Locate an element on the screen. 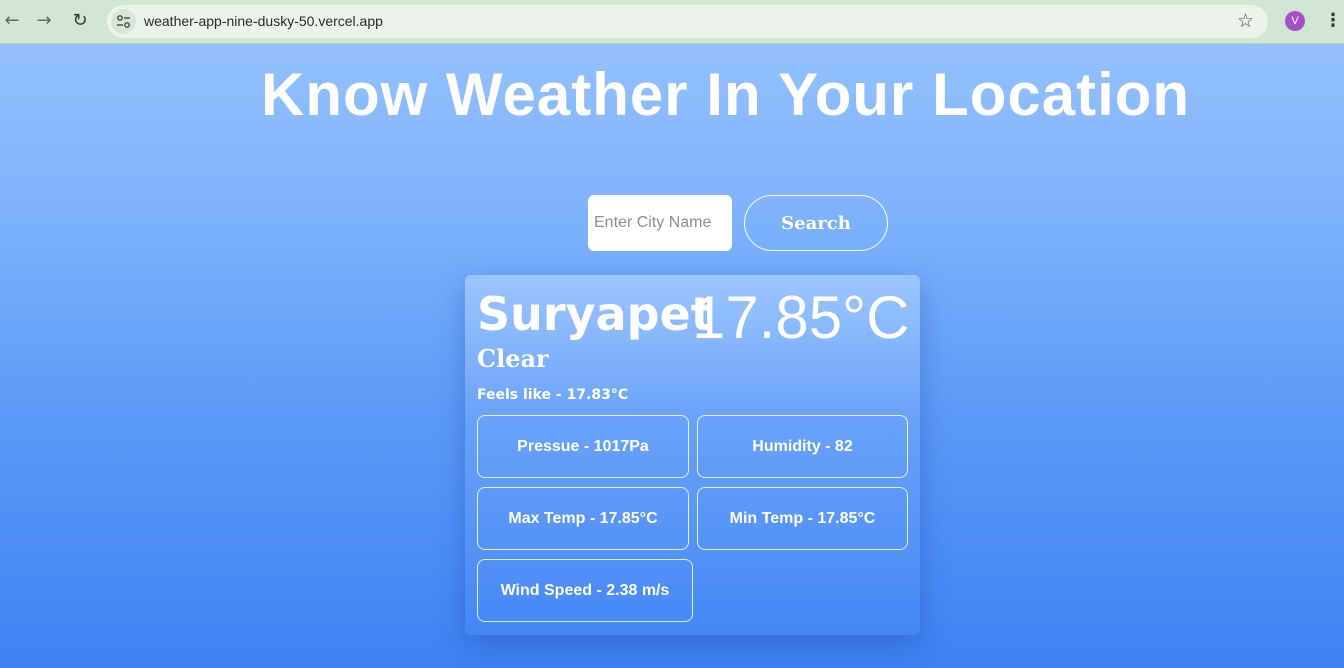 The height and width of the screenshot is (668, 1344). vertical-dots-icon: ⋮ is located at coordinates (1333, 22).